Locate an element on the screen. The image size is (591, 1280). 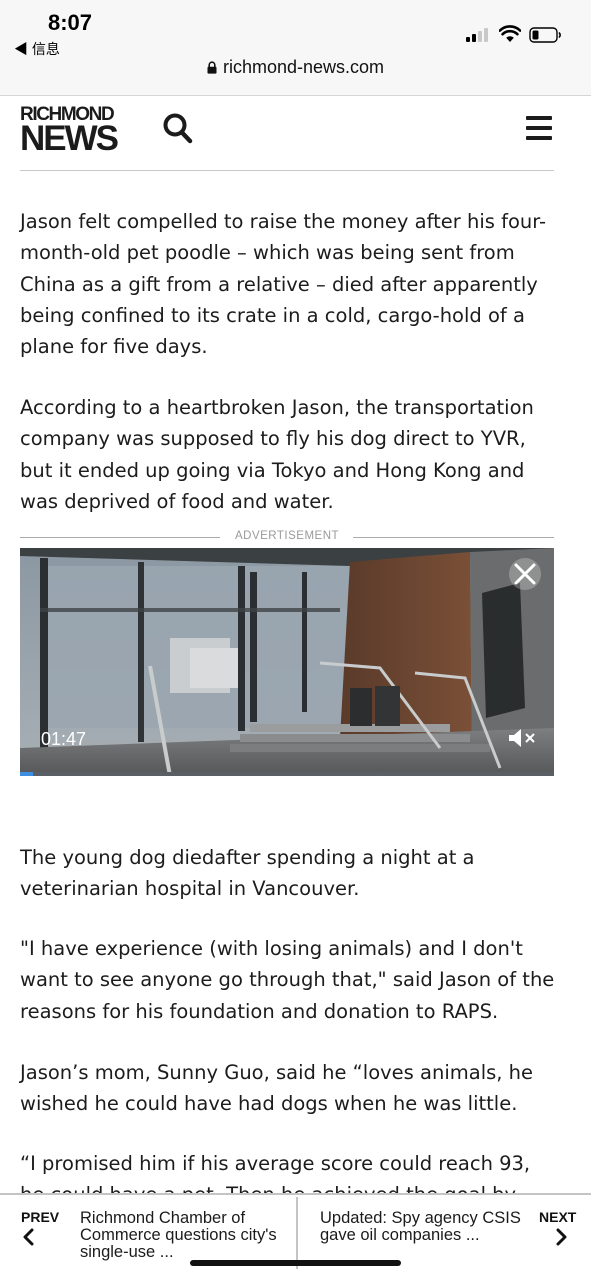
advertisement-label: ADVERTISEMENT is located at coordinates (287, 538).